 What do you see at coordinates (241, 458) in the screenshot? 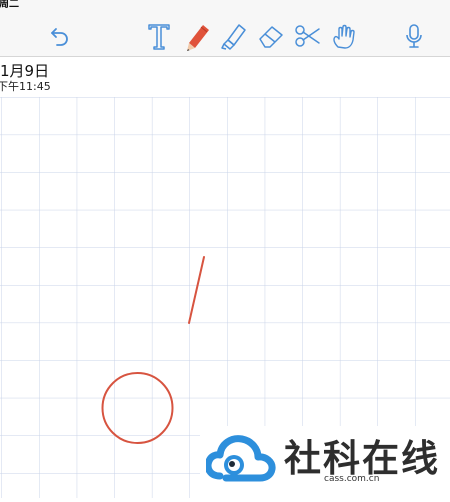
I see `cloud-logo-icon` at bounding box center [241, 458].